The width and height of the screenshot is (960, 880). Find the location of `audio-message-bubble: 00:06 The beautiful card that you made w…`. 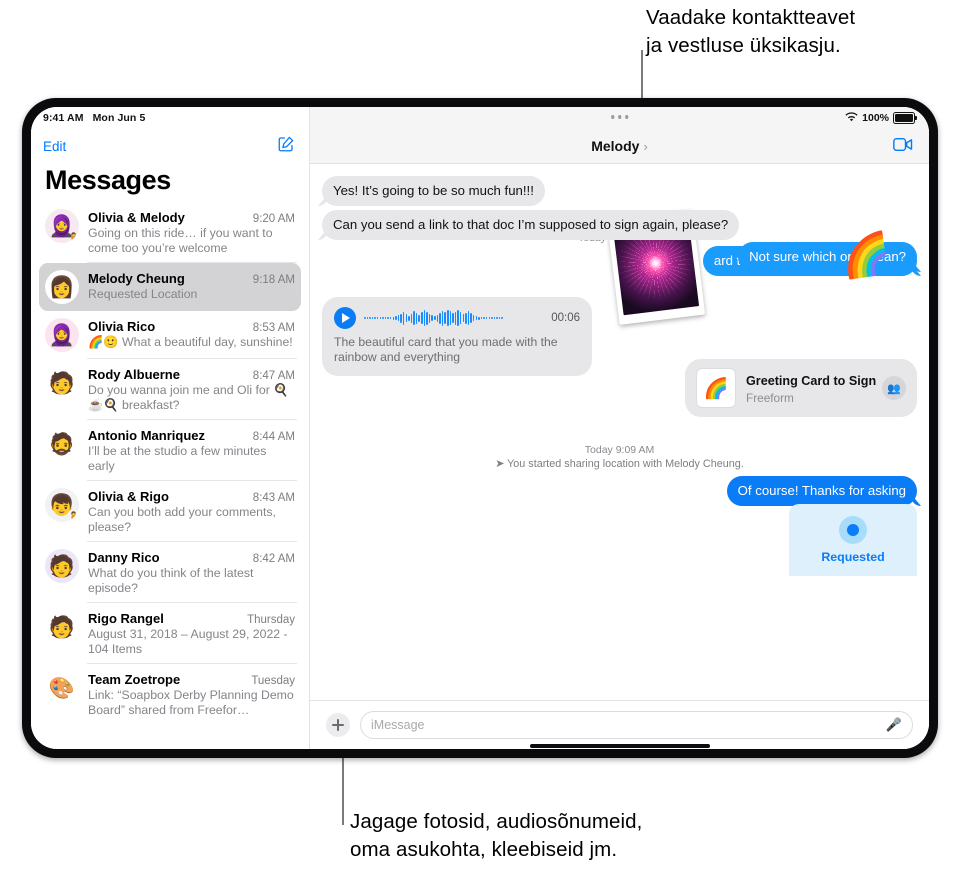

audio-message-bubble: 00:06 The beautiful card that you made w… is located at coordinates (457, 336).